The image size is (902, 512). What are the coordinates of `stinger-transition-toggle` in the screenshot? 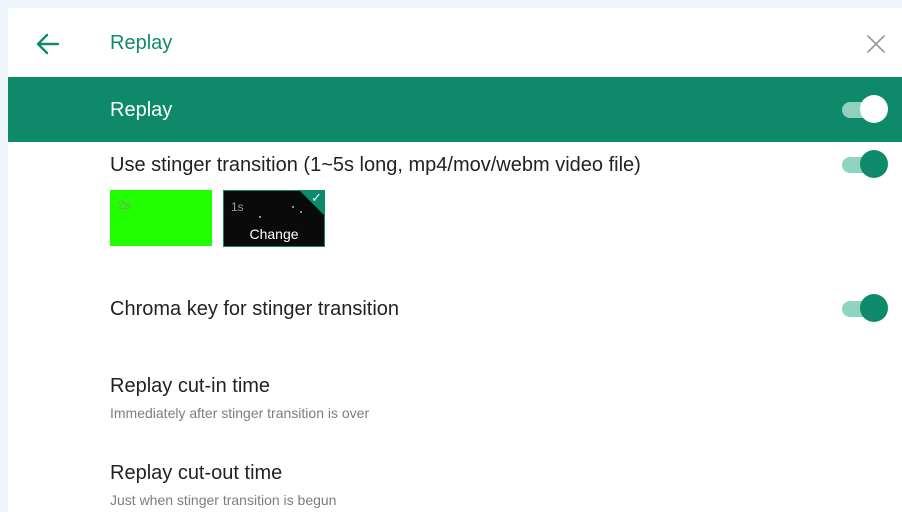 It's located at (863, 164).